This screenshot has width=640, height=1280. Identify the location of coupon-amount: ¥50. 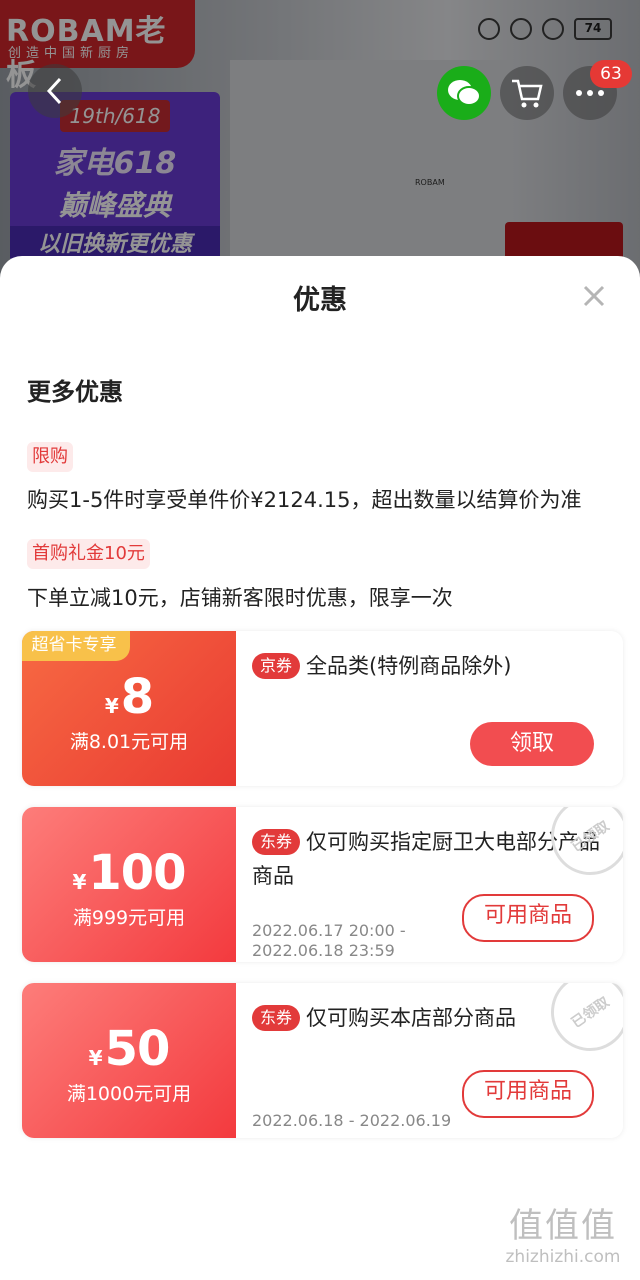
(129, 1049).